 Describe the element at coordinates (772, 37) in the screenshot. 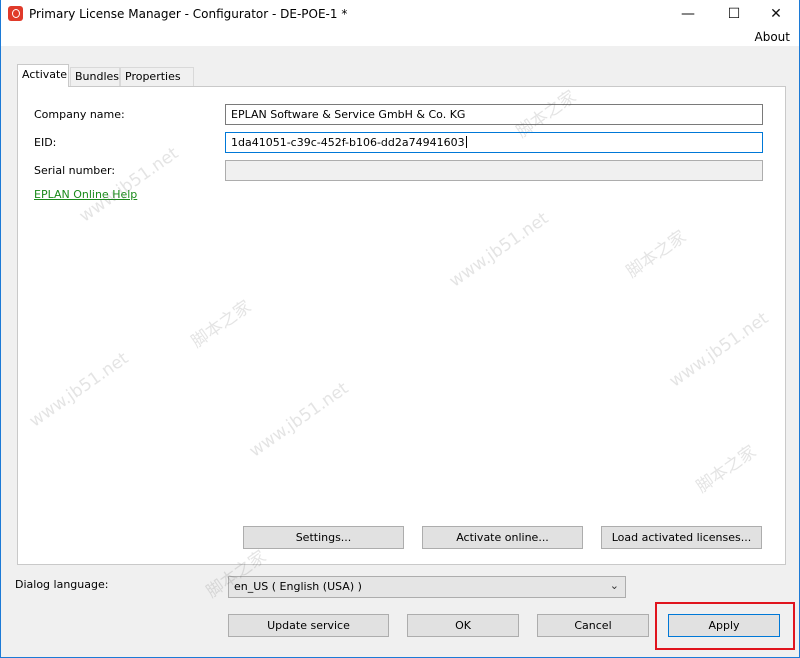

I see `about-menu: About` at that location.